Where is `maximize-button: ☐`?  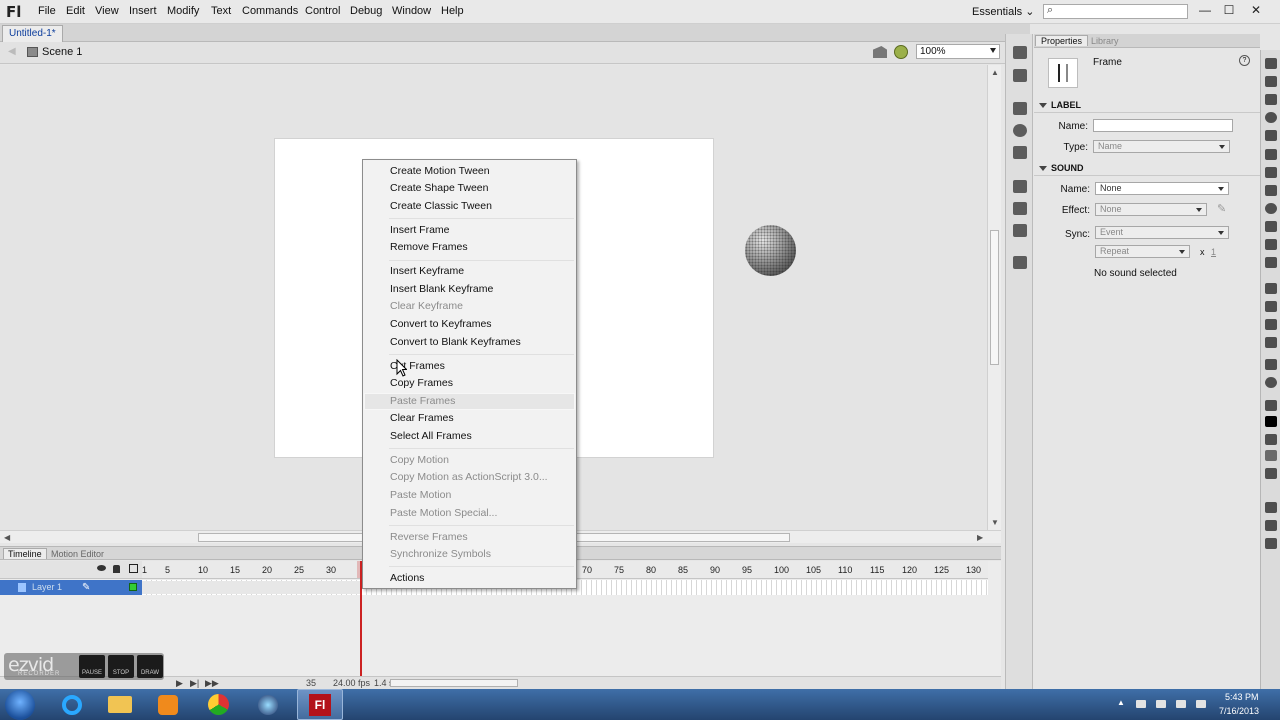 maximize-button: ☐ is located at coordinates (1229, 10).